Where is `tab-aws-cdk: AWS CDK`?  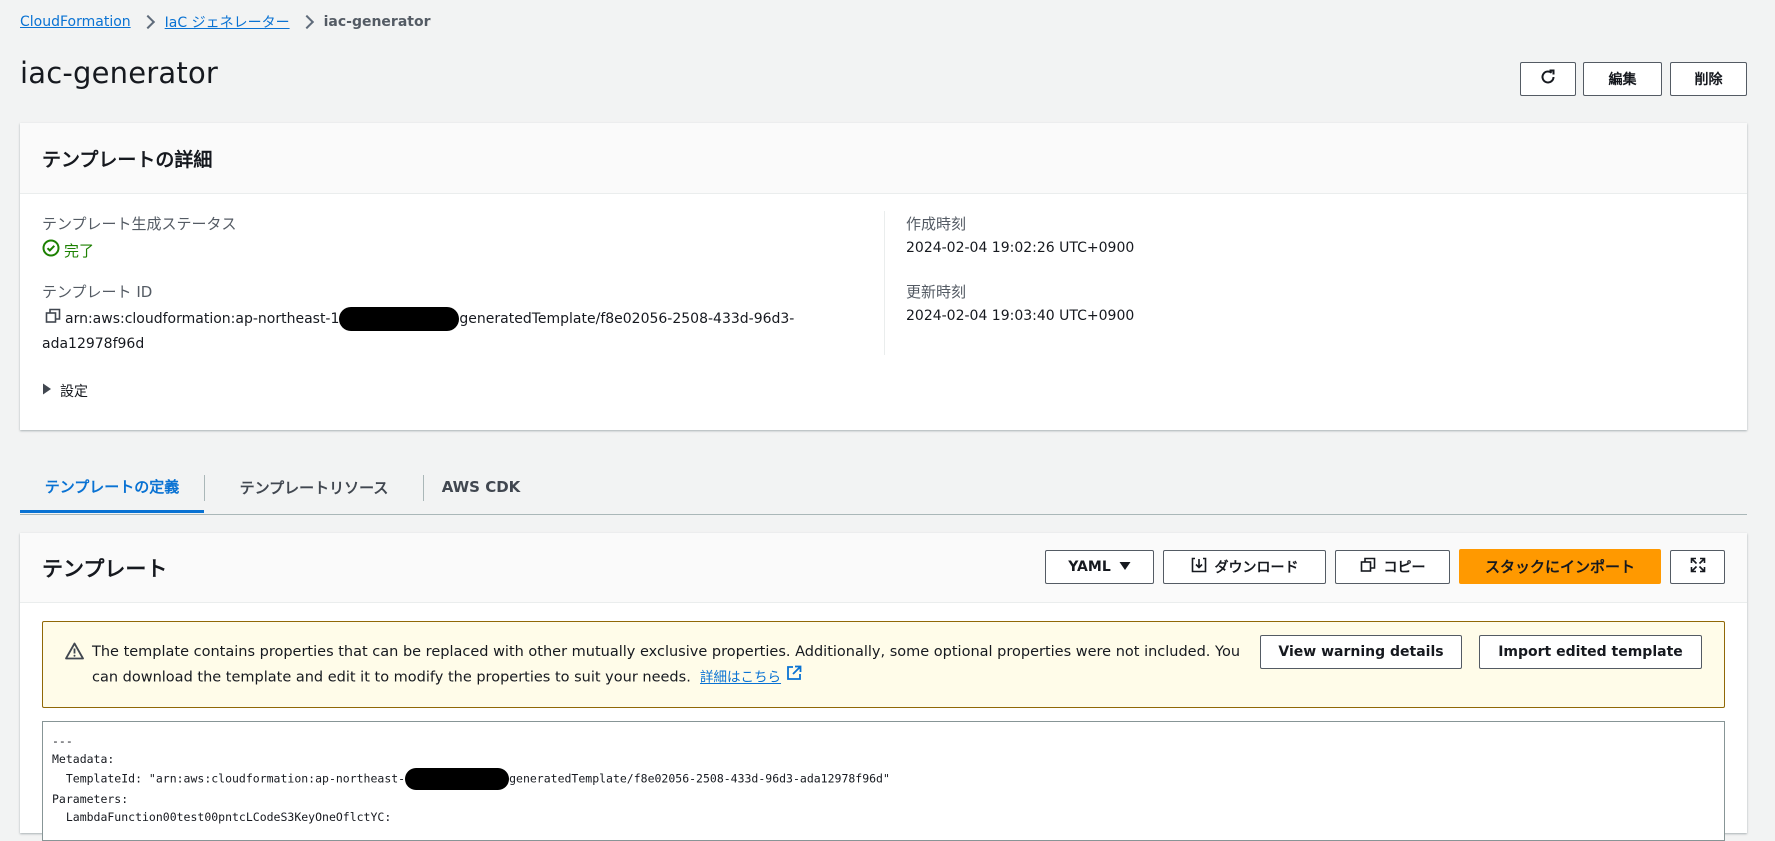 tab-aws-cdk: AWS CDK is located at coordinates (481, 487).